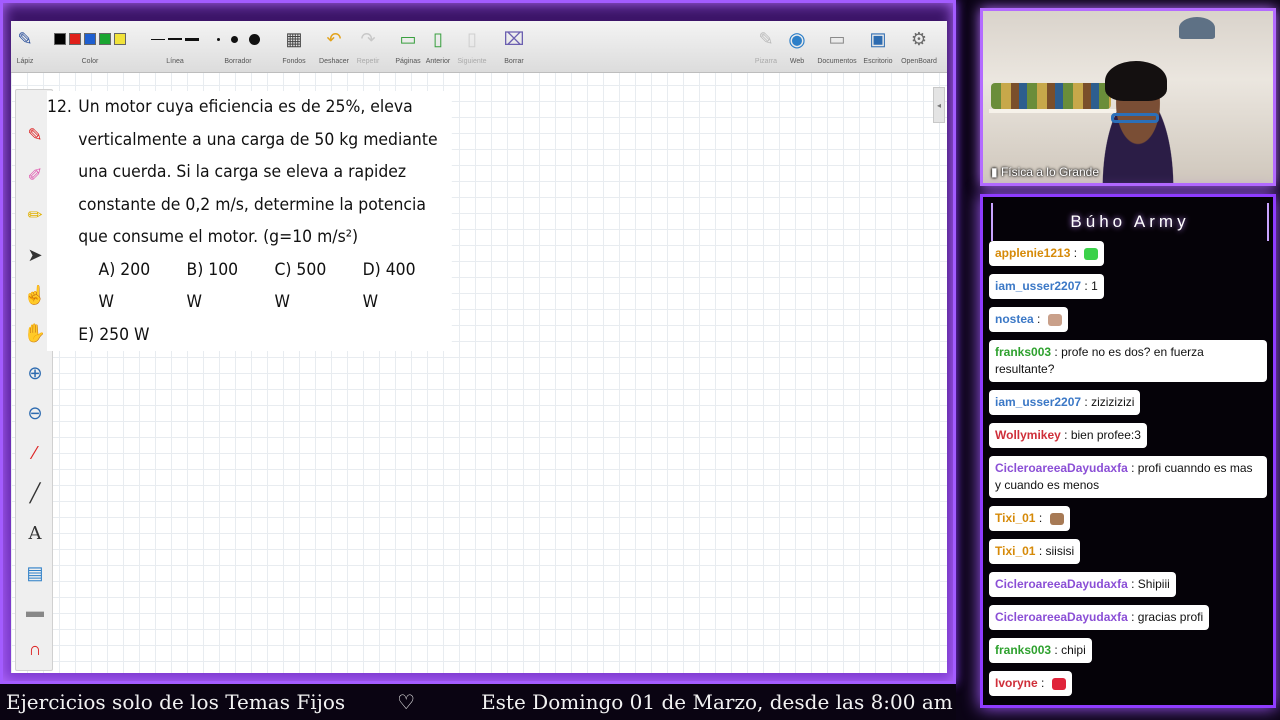 The image size is (1280, 720). What do you see at coordinates (124, 286) in the screenshot?
I see `answer-option: A) 200 W` at bounding box center [124, 286].